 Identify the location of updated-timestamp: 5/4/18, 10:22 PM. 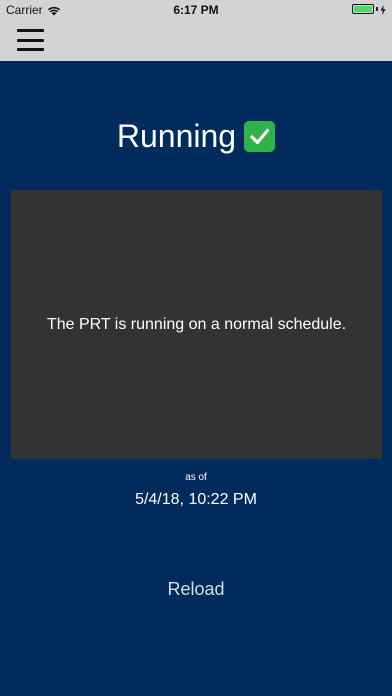
(196, 499).